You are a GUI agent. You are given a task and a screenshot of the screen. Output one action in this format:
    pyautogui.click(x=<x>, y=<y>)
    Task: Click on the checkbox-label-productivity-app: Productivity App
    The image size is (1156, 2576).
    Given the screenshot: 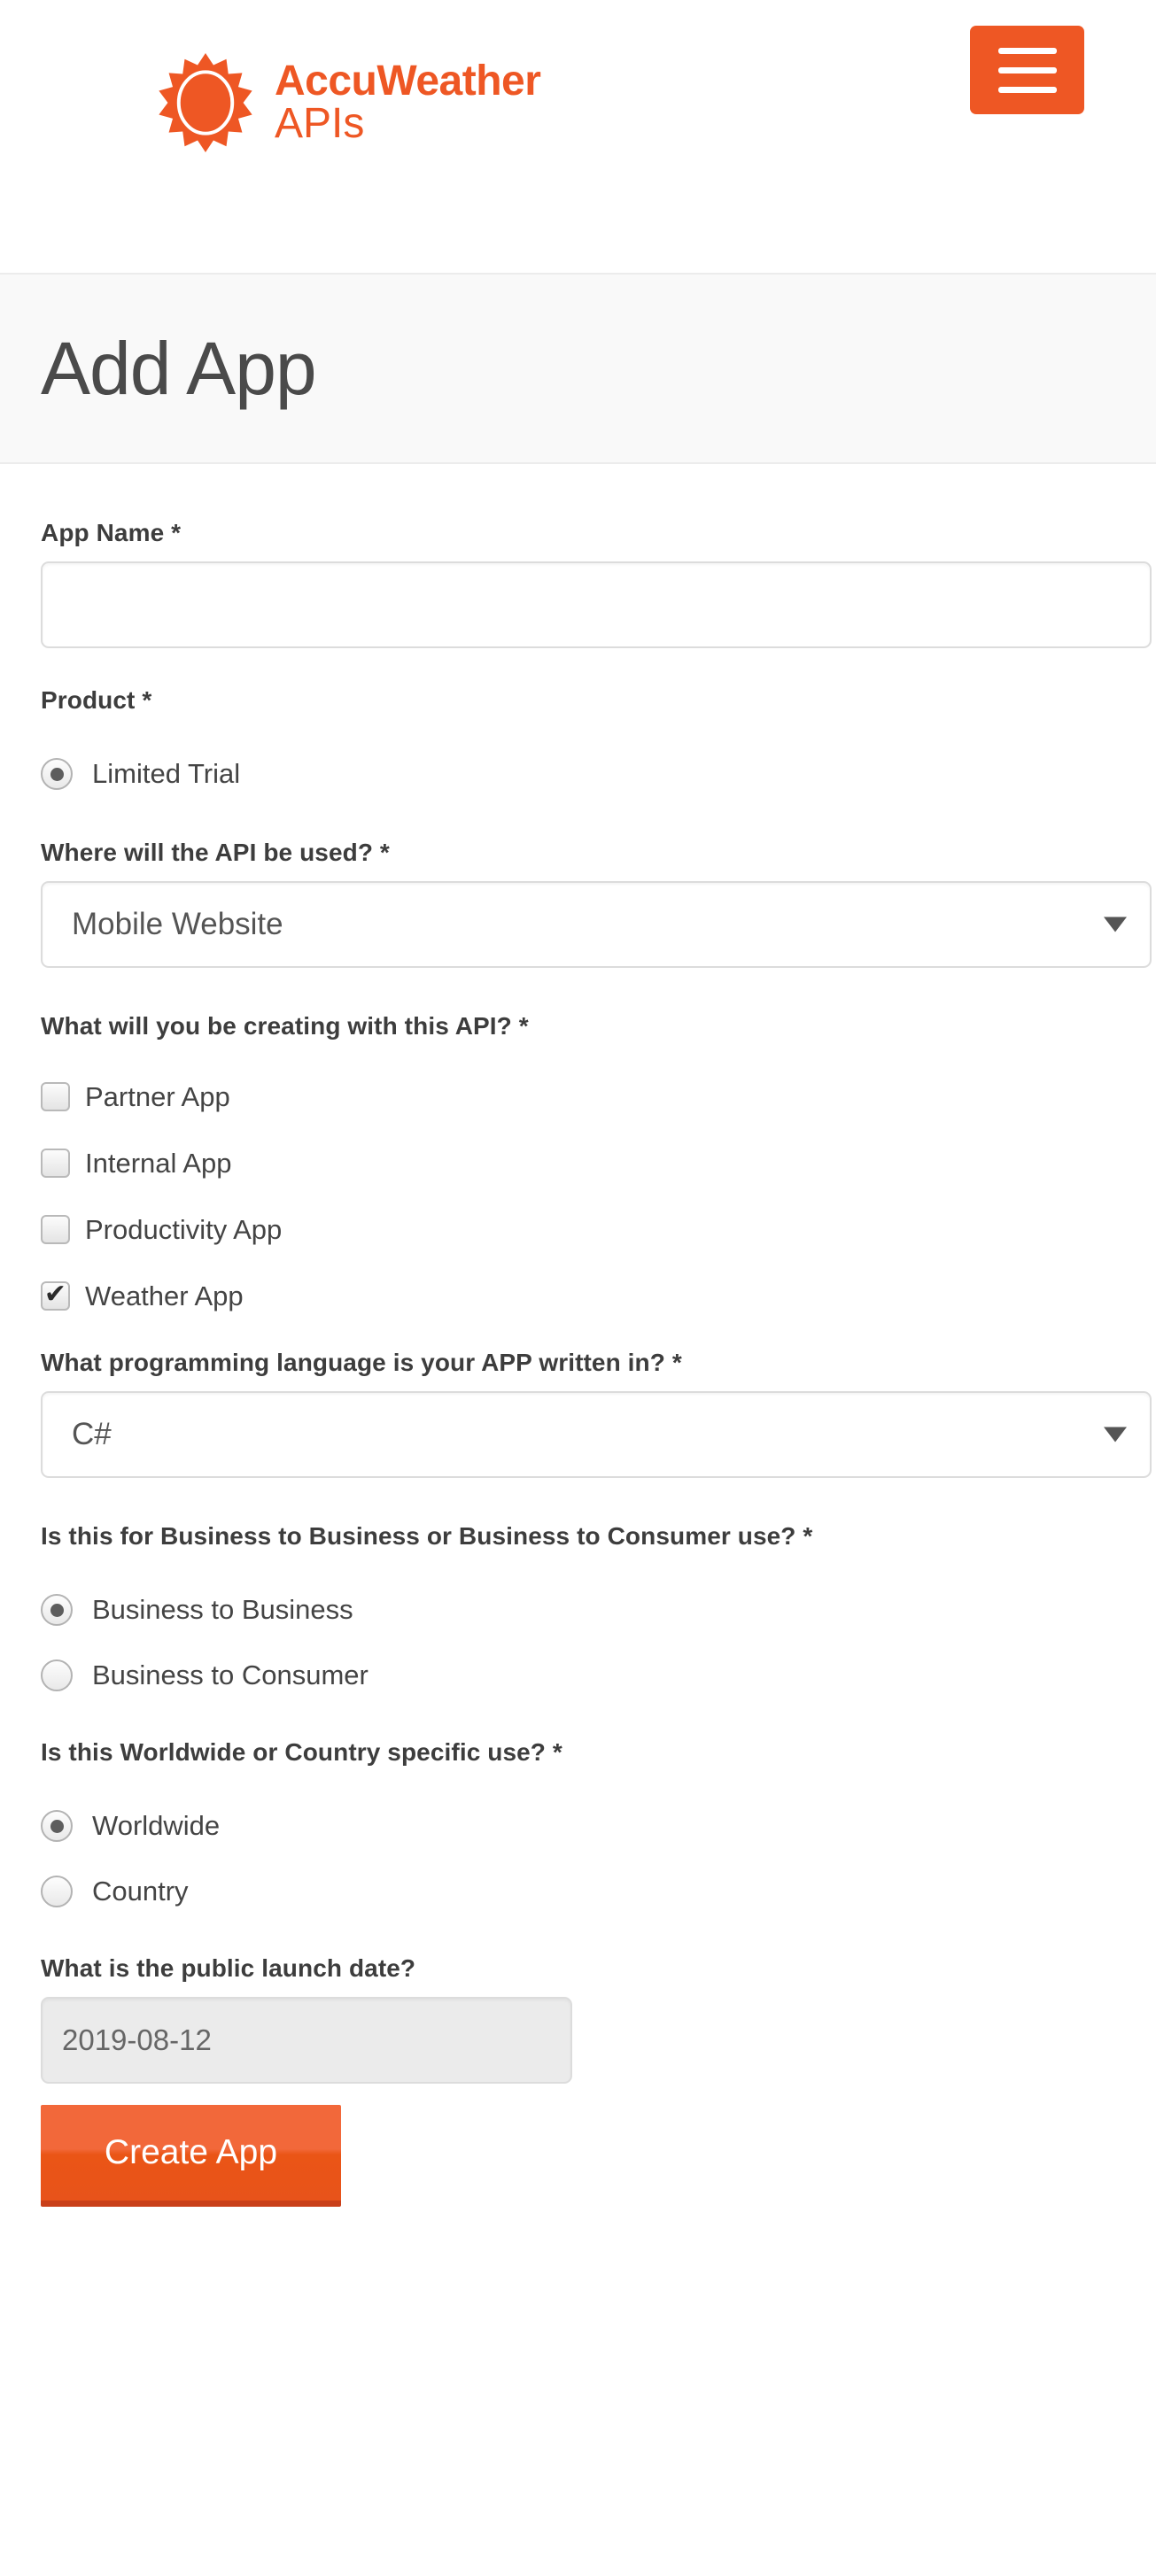 What is the action you would take?
    pyautogui.click(x=184, y=1229)
    